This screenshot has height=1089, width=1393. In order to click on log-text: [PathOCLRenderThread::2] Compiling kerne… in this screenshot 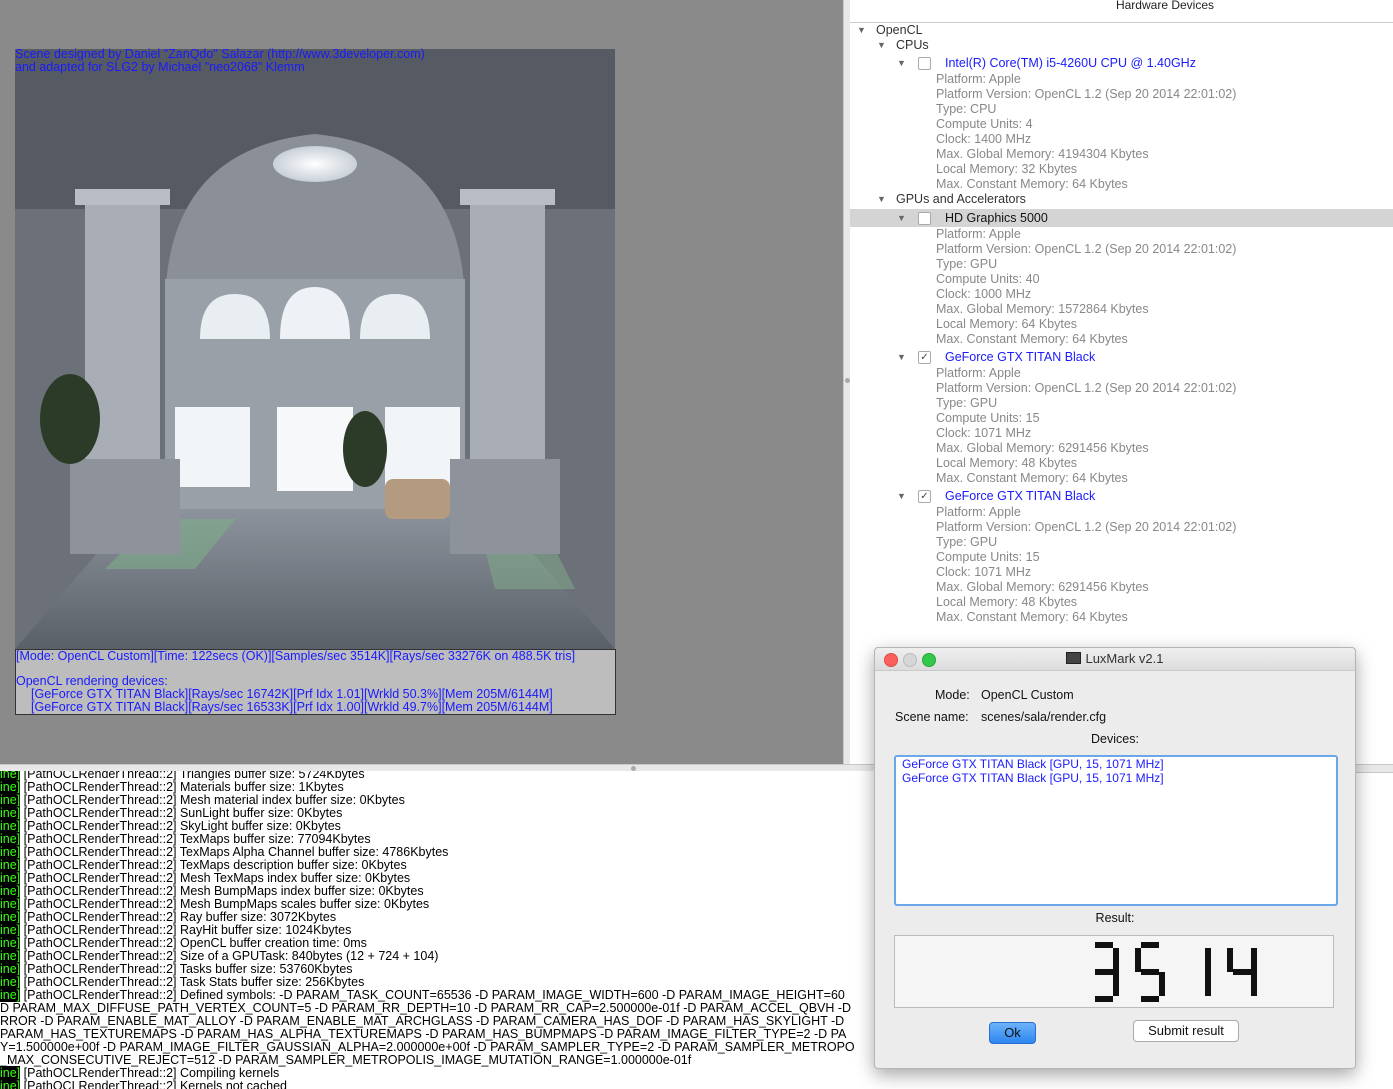, I will do `click(150, 1073)`.